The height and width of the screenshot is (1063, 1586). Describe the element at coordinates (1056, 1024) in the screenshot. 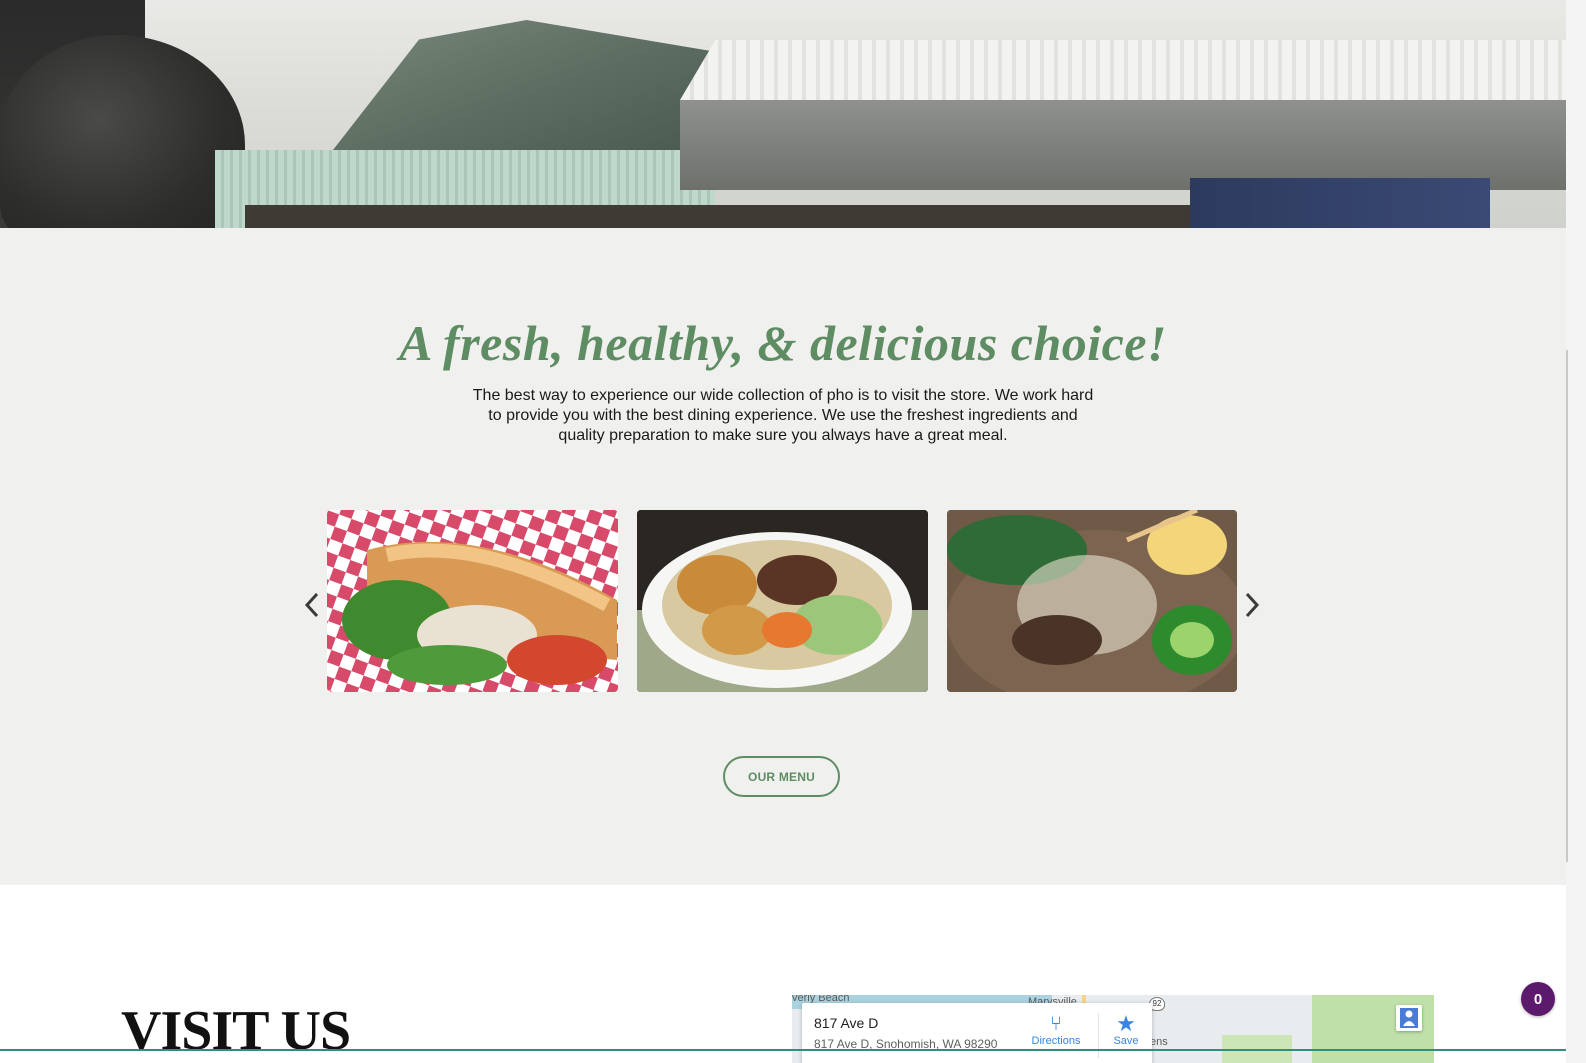

I see `directions-icon: ⑂` at that location.